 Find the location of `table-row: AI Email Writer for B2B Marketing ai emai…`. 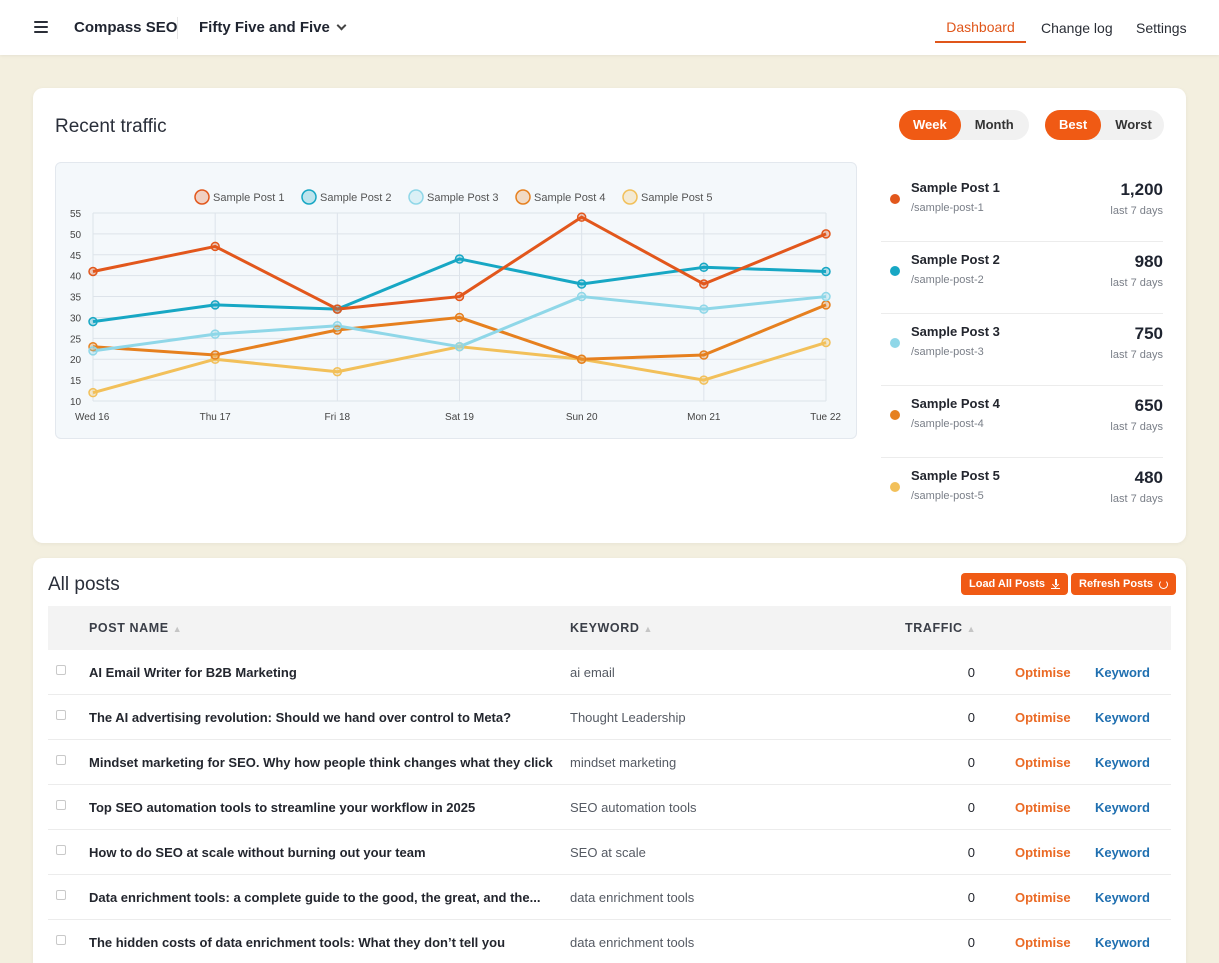

table-row: AI Email Writer for B2B Marketing ai emai… is located at coordinates (609, 672).